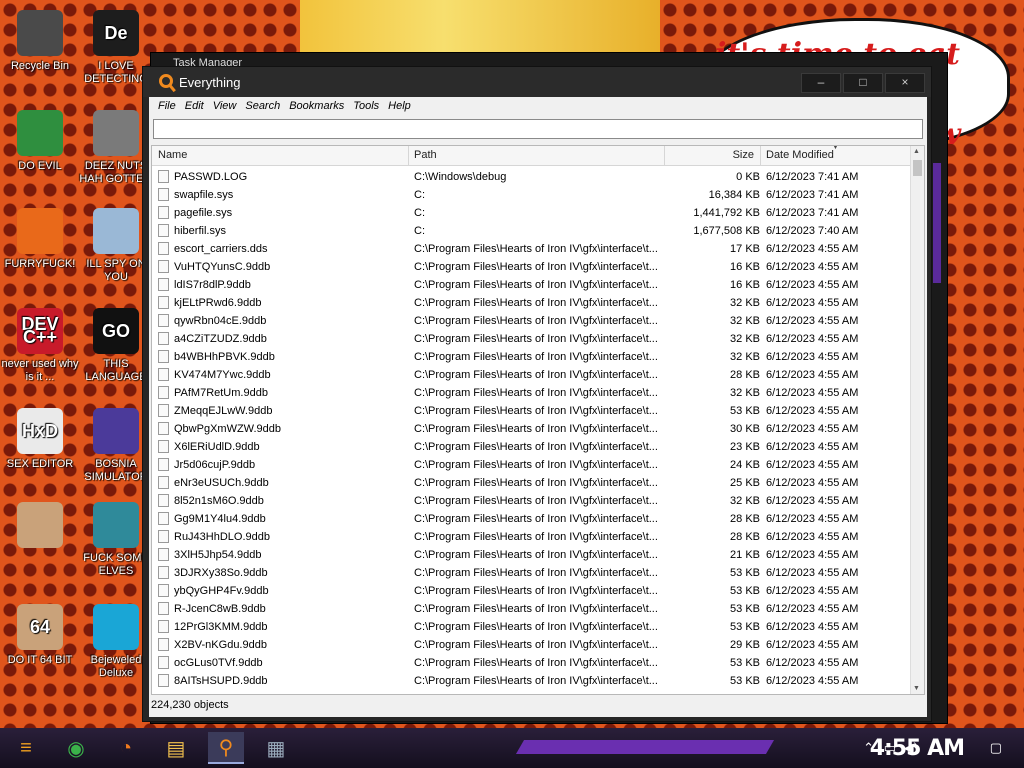 Image resolution: width=1024 pixels, height=768 pixels. Describe the element at coordinates (745, 447) in the screenshot. I see `file-size: 23 KB` at that location.